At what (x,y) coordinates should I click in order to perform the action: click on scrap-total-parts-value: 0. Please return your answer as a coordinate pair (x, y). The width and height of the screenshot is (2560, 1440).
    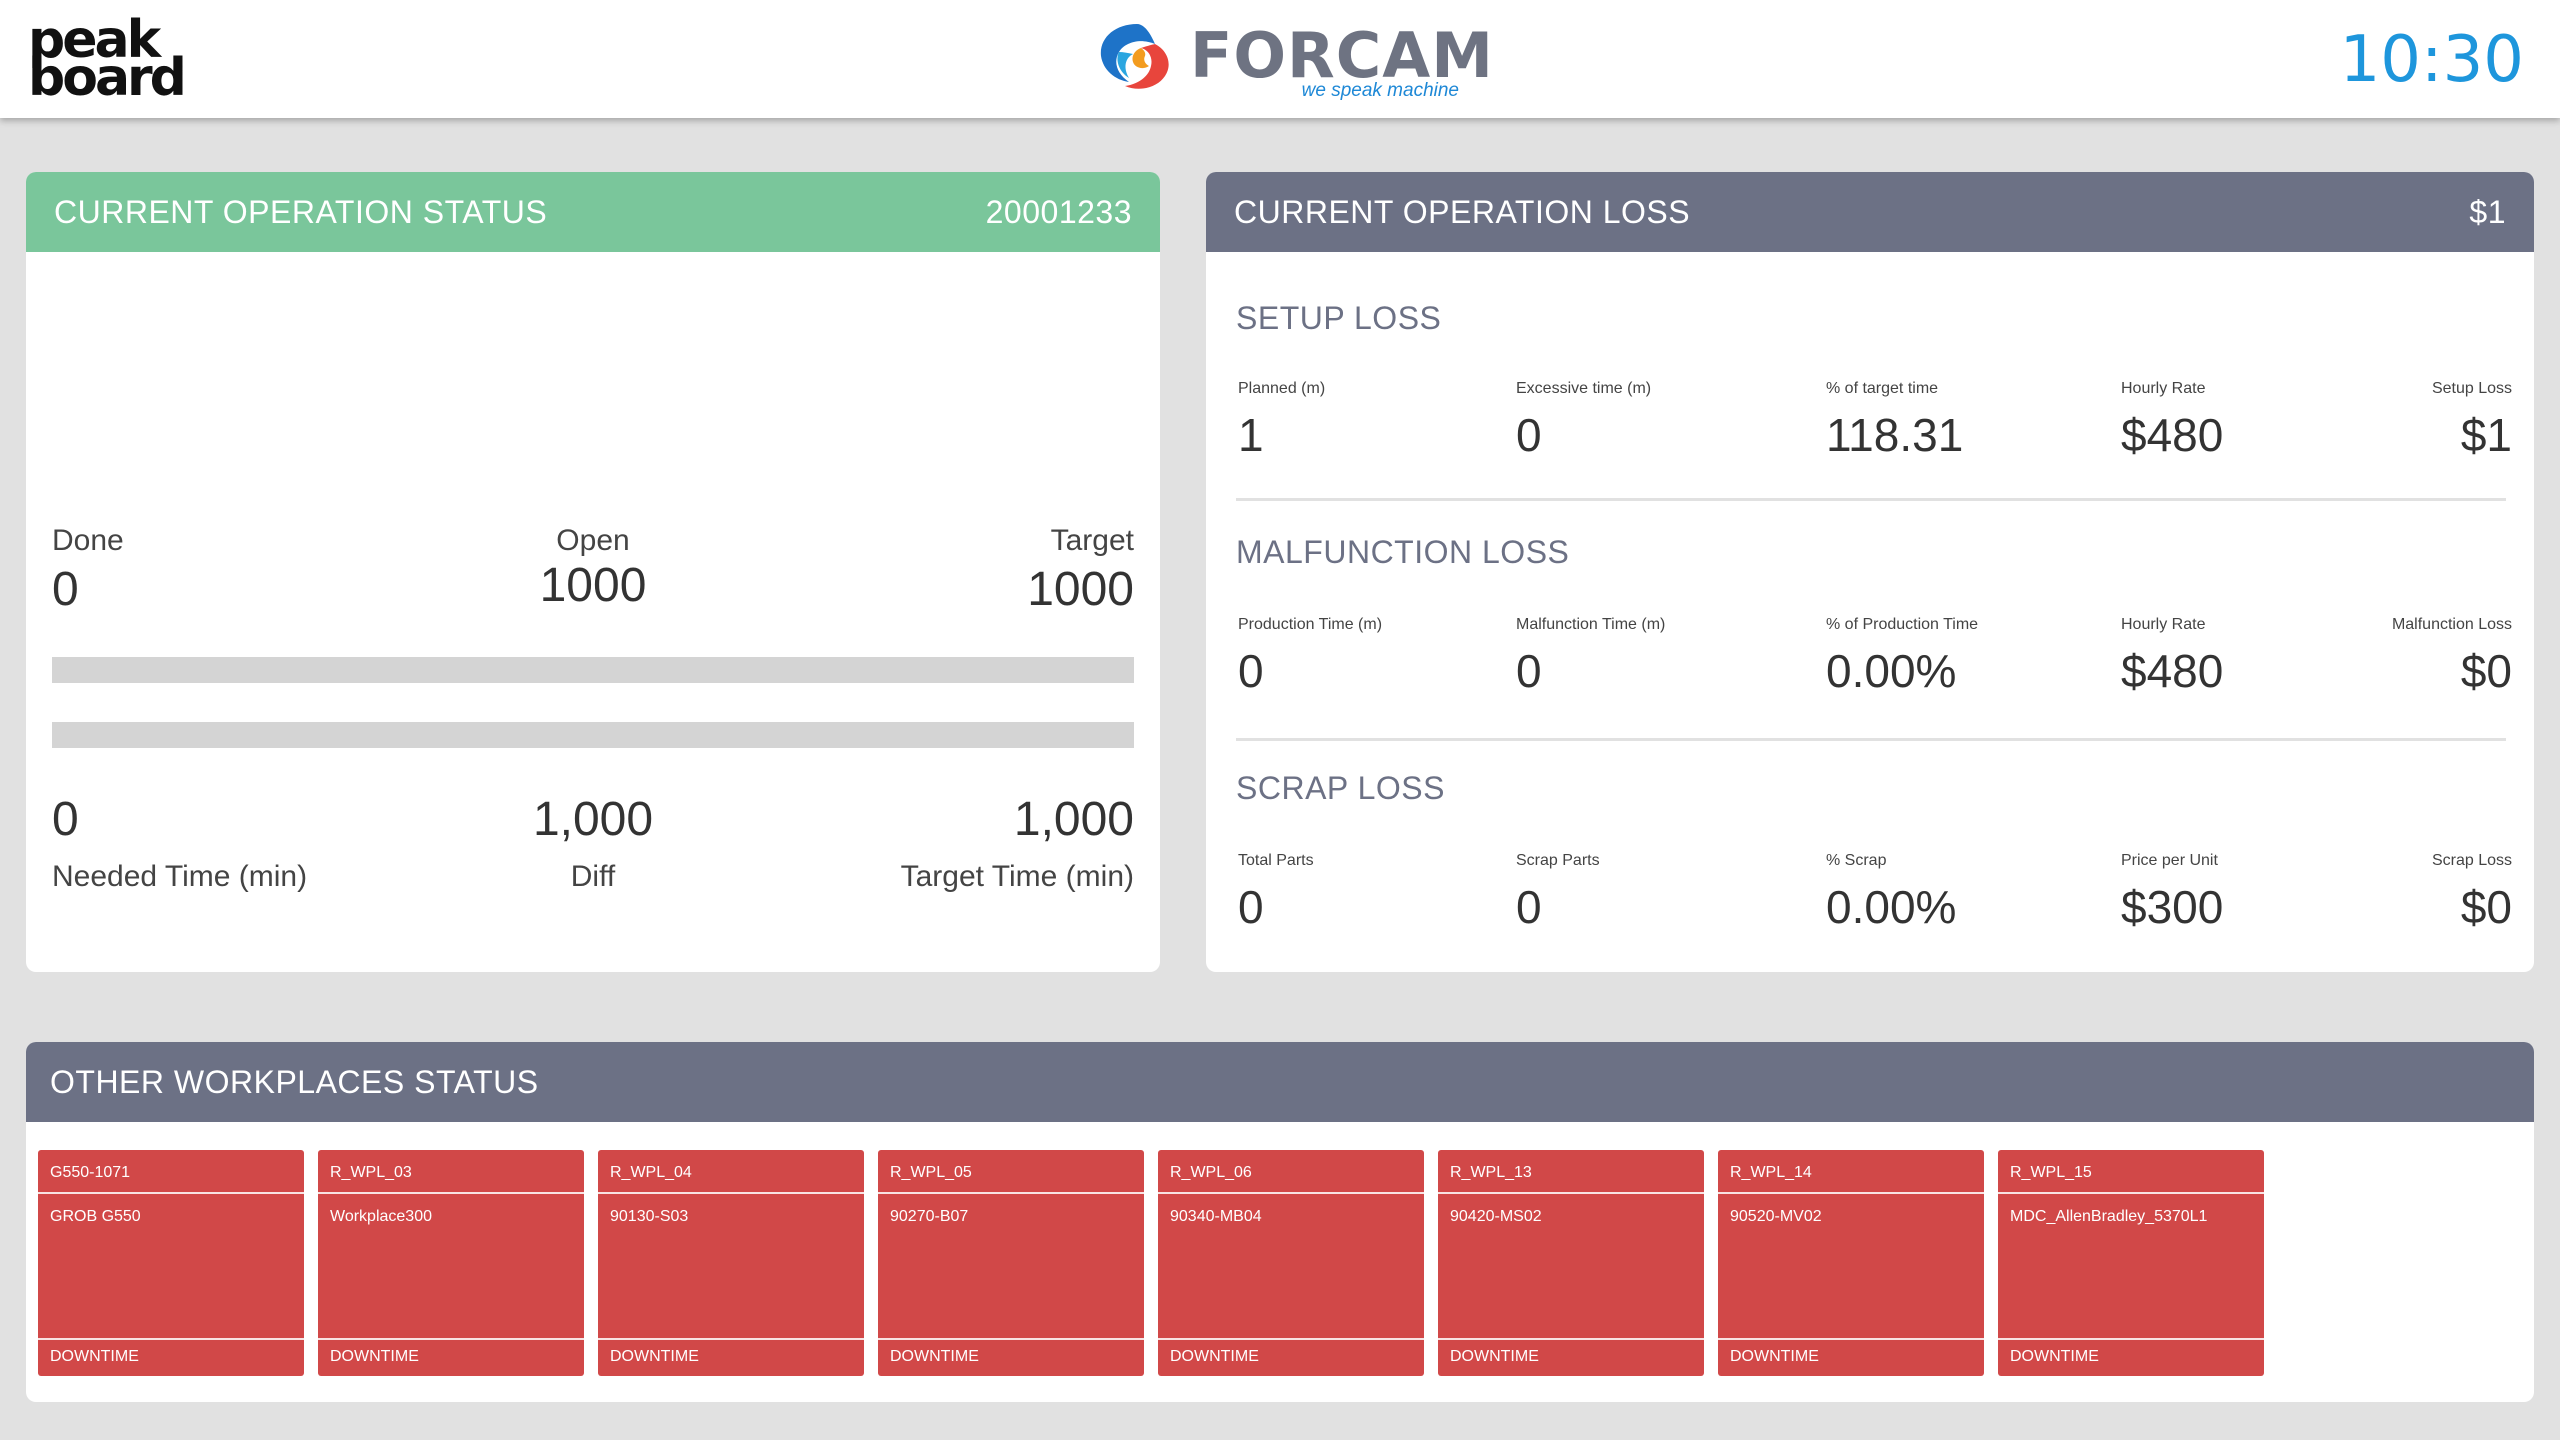
    Looking at the image, I should click on (1251, 907).